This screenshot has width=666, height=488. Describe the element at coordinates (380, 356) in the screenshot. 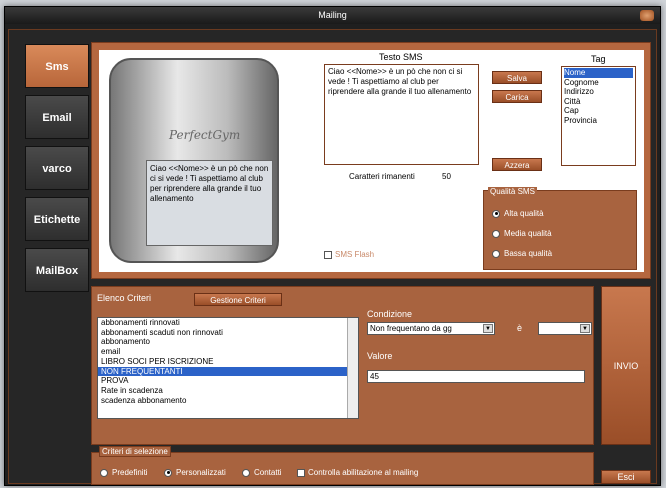

I see `value-label: Valore` at that location.